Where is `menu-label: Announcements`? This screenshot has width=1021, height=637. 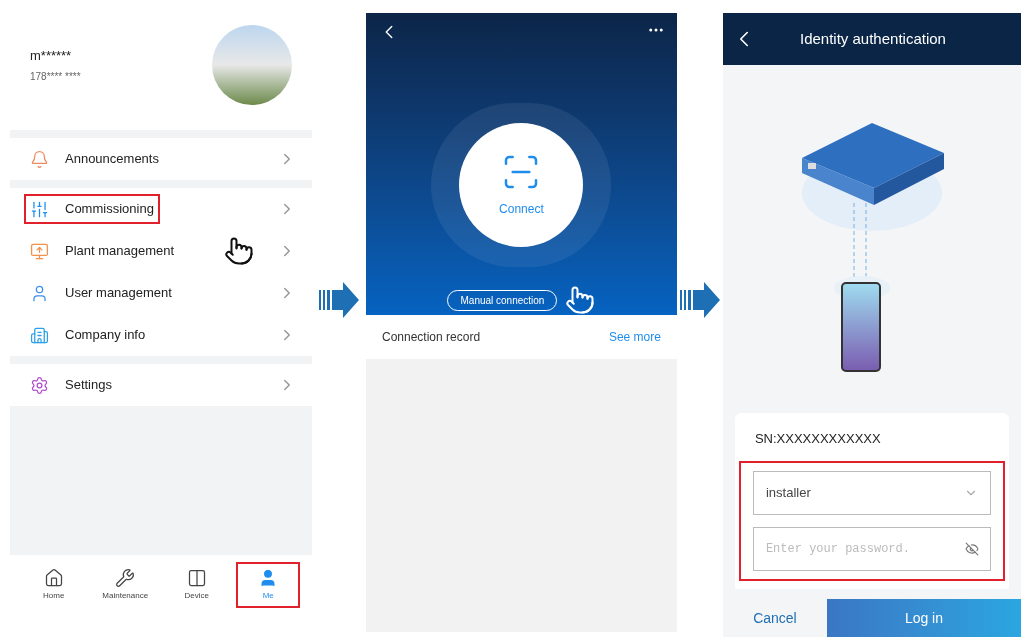 menu-label: Announcements is located at coordinates (112, 159).